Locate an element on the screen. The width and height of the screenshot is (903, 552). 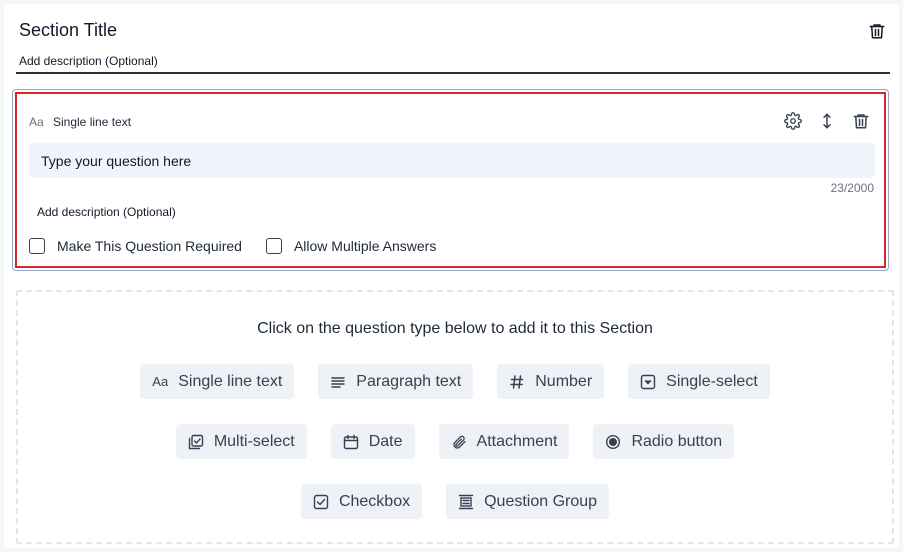
section-divider is located at coordinates (453, 73).